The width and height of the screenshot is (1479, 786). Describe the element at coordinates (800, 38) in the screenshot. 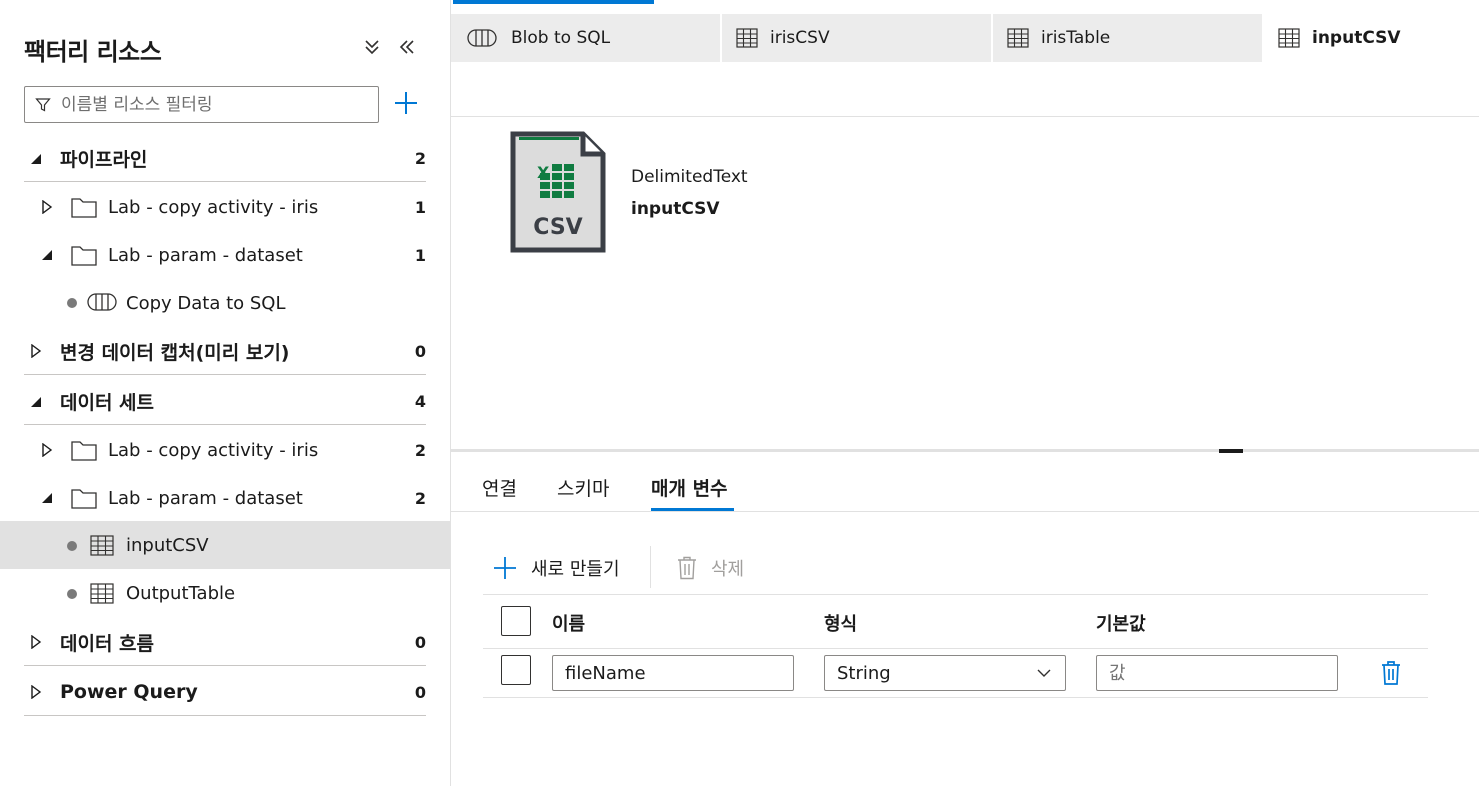

I see `tab-label: irisCSV` at that location.